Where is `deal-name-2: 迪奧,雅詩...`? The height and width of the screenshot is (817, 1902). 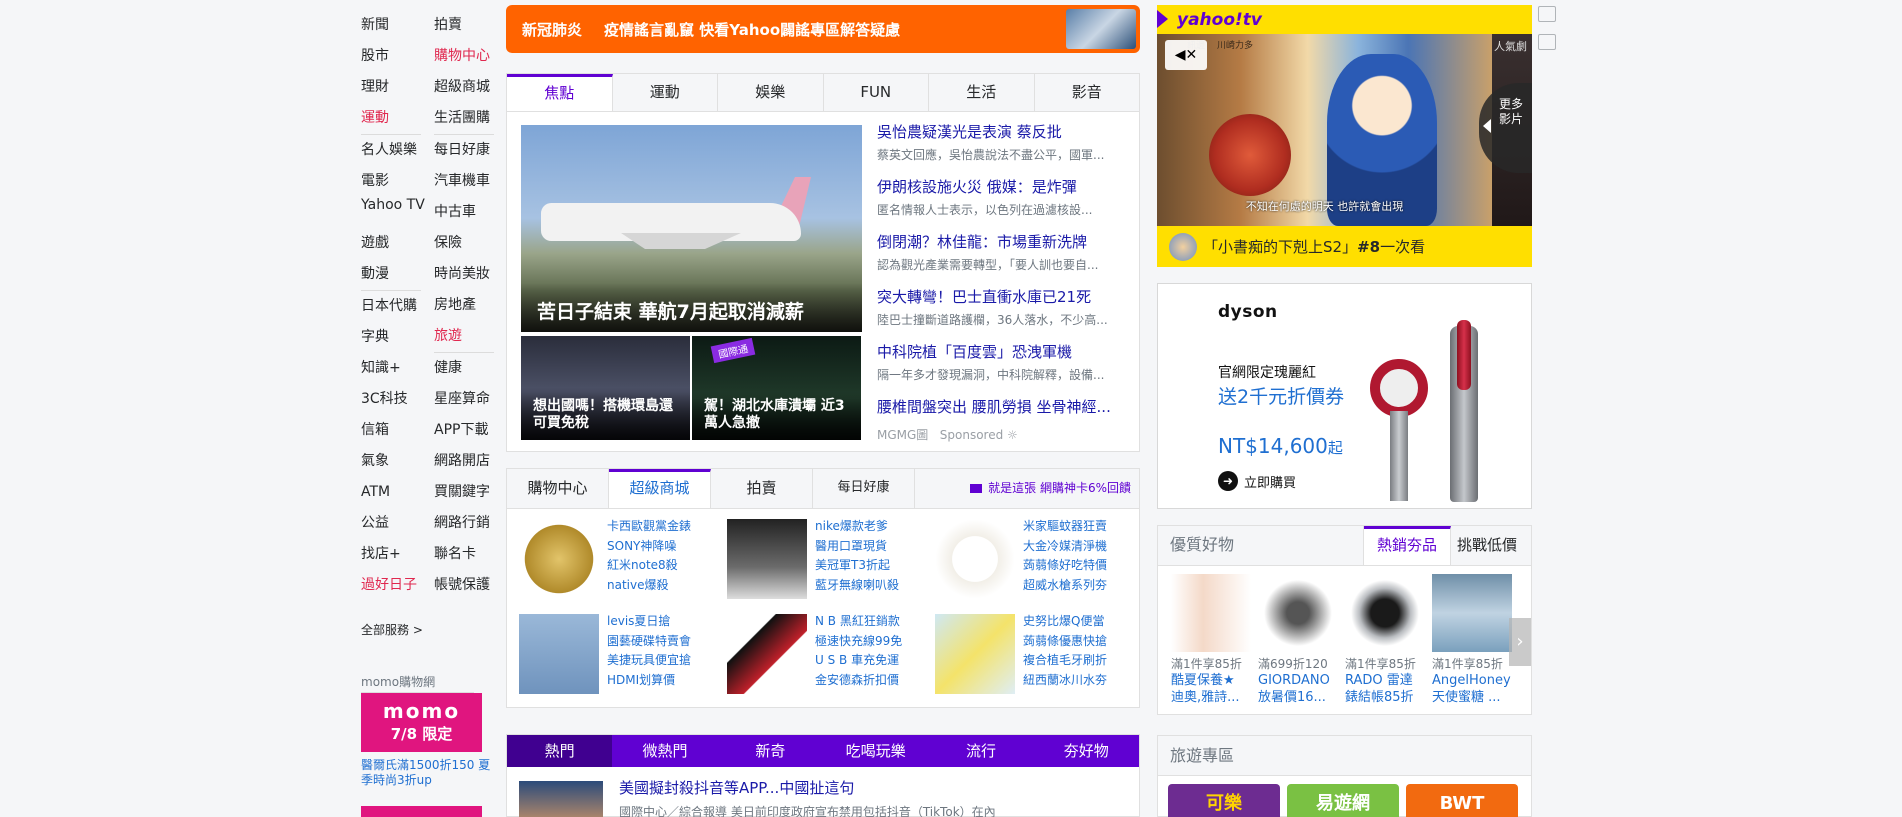 deal-name-2: 迪奧,雅詩... is located at coordinates (1211, 697).